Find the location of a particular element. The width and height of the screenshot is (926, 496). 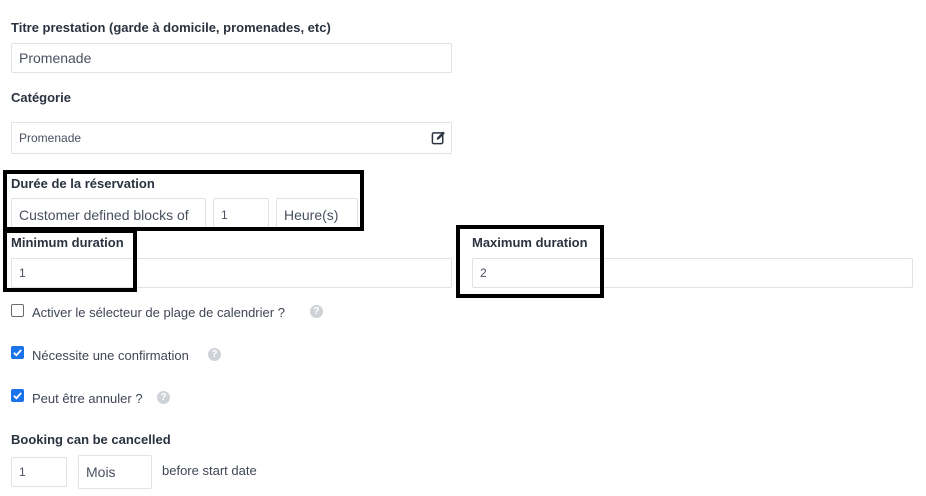

edit-icon is located at coordinates (438, 137).